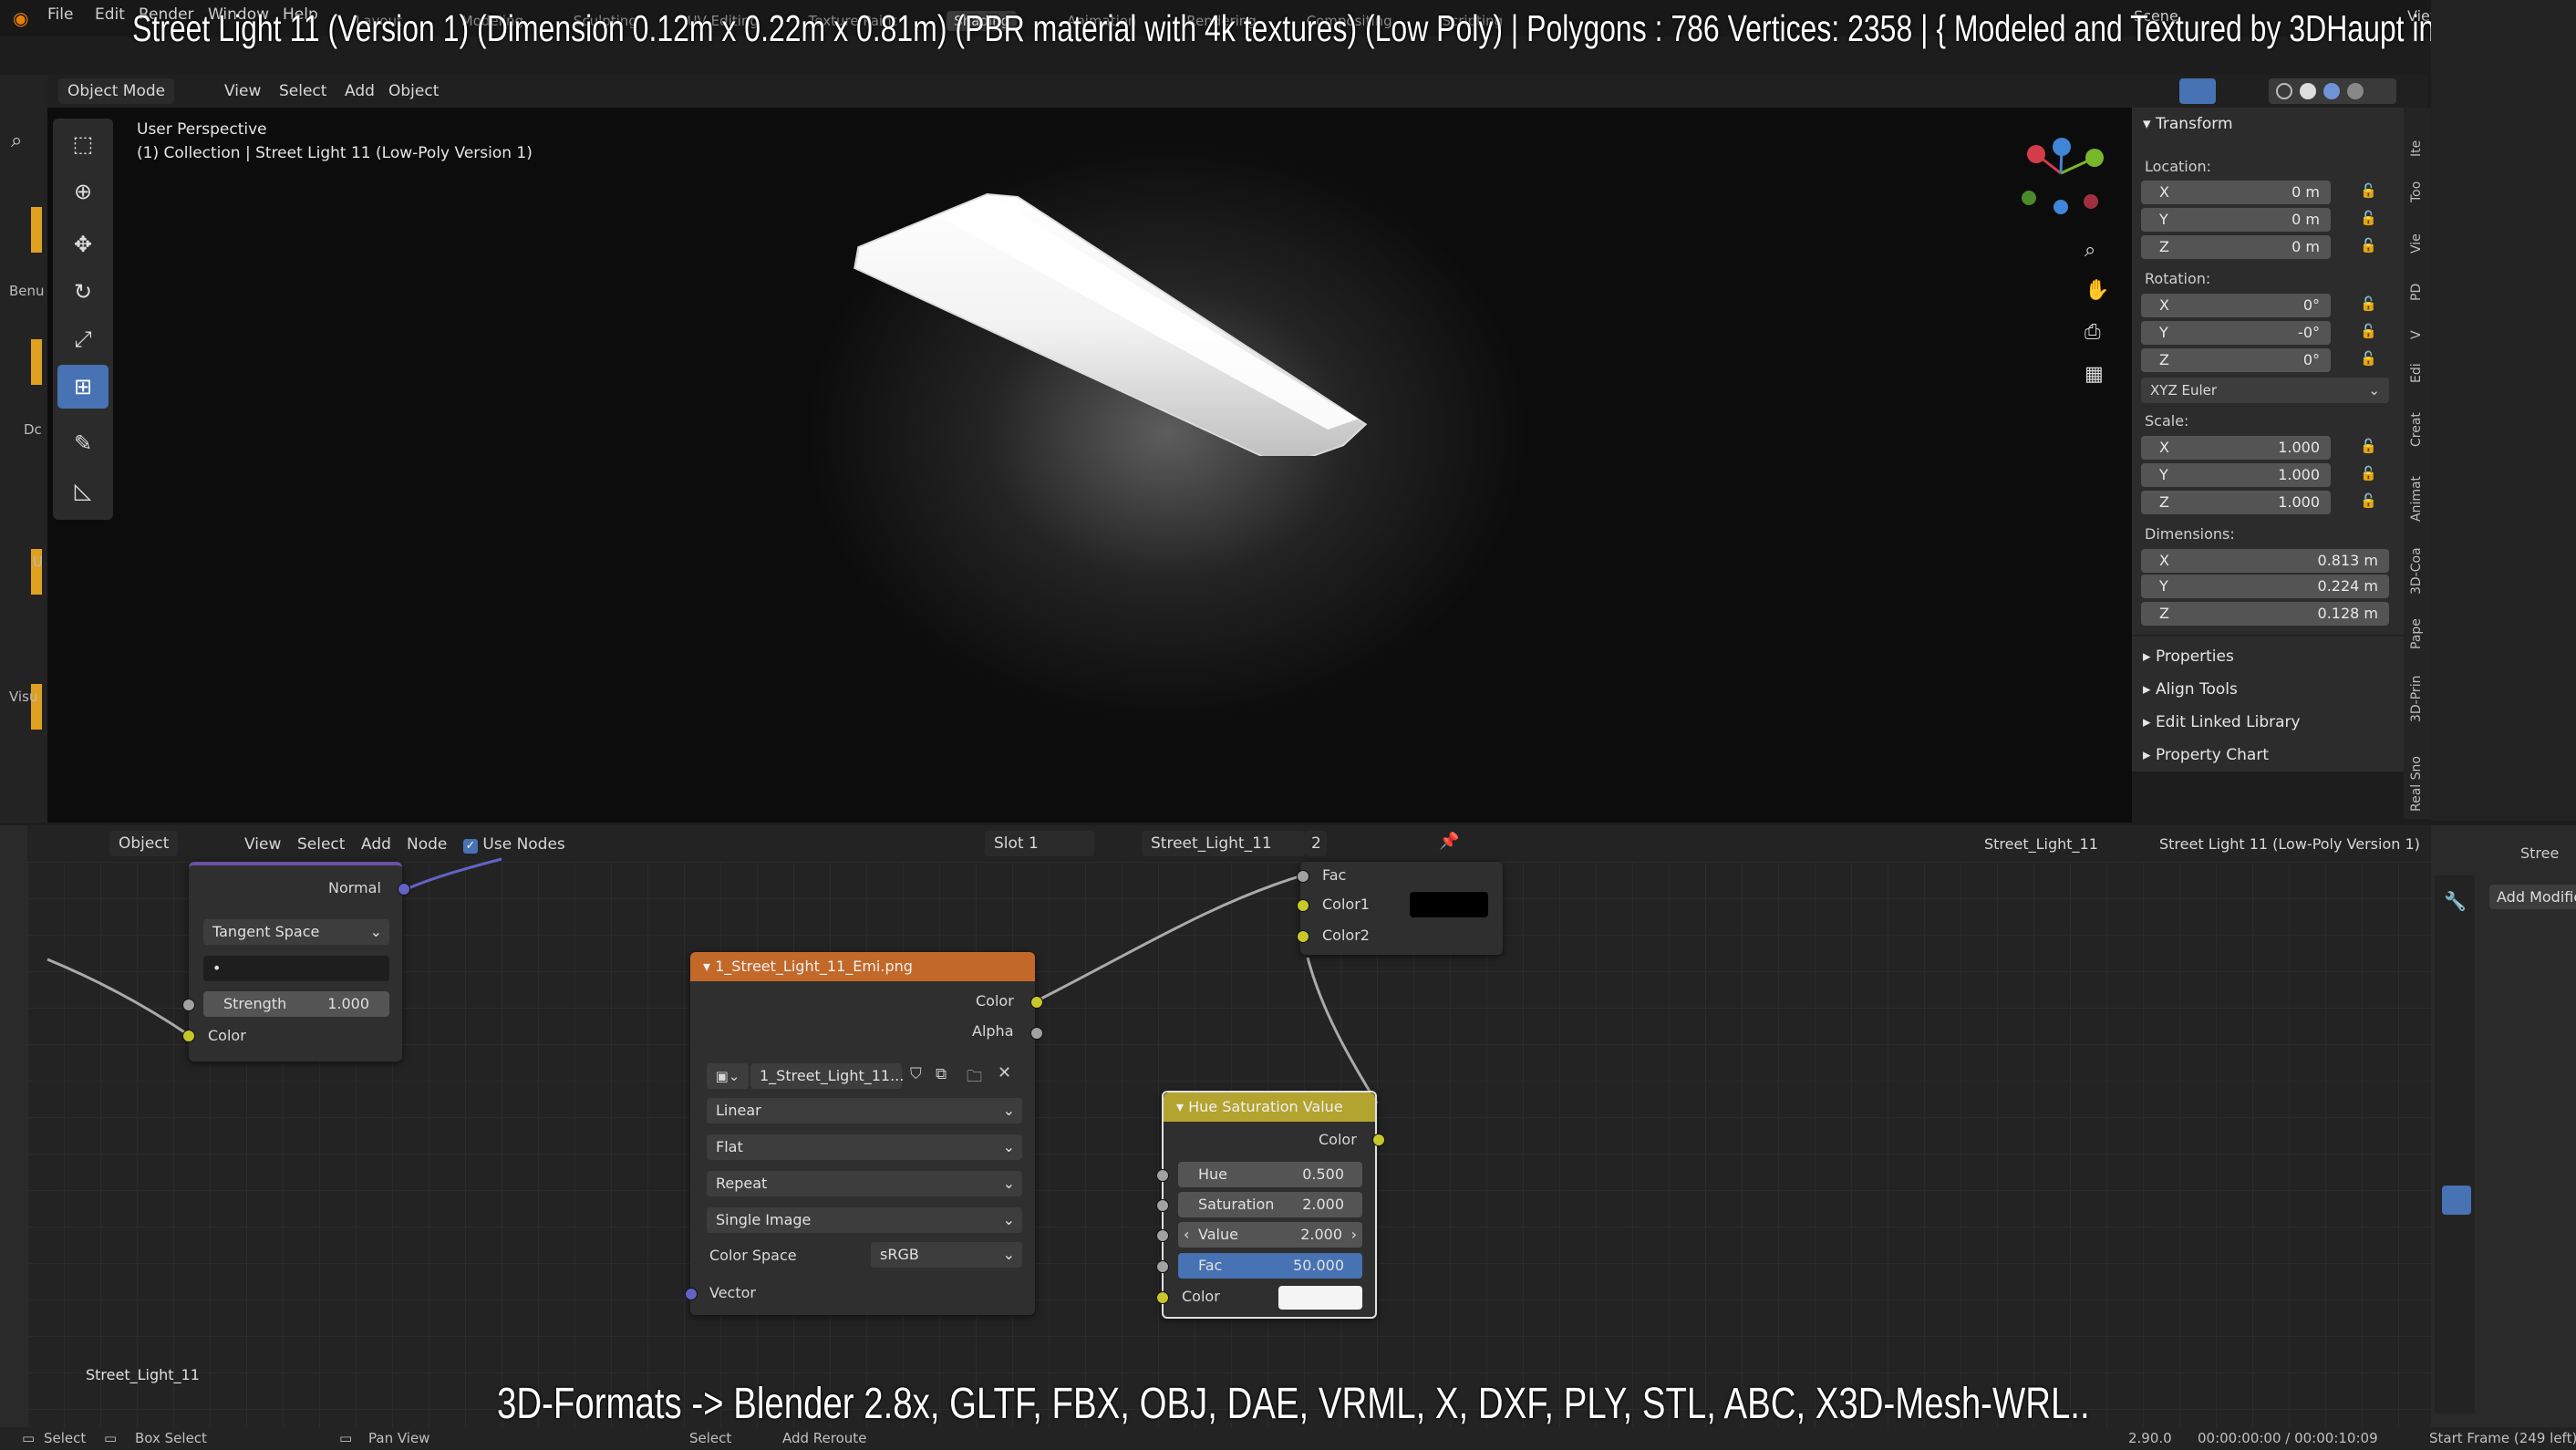 The image size is (2576, 1450). What do you see at coordinates (2502, 1438) in the screenshot?
I see `start-frame-info: Start Frame (249 left)` at bounding box center [2502, 1438].